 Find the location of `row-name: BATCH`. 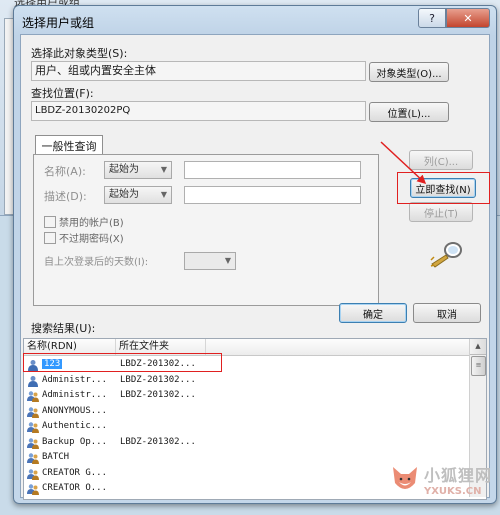

row-name: BATCH is located at coordinates (56, 457).